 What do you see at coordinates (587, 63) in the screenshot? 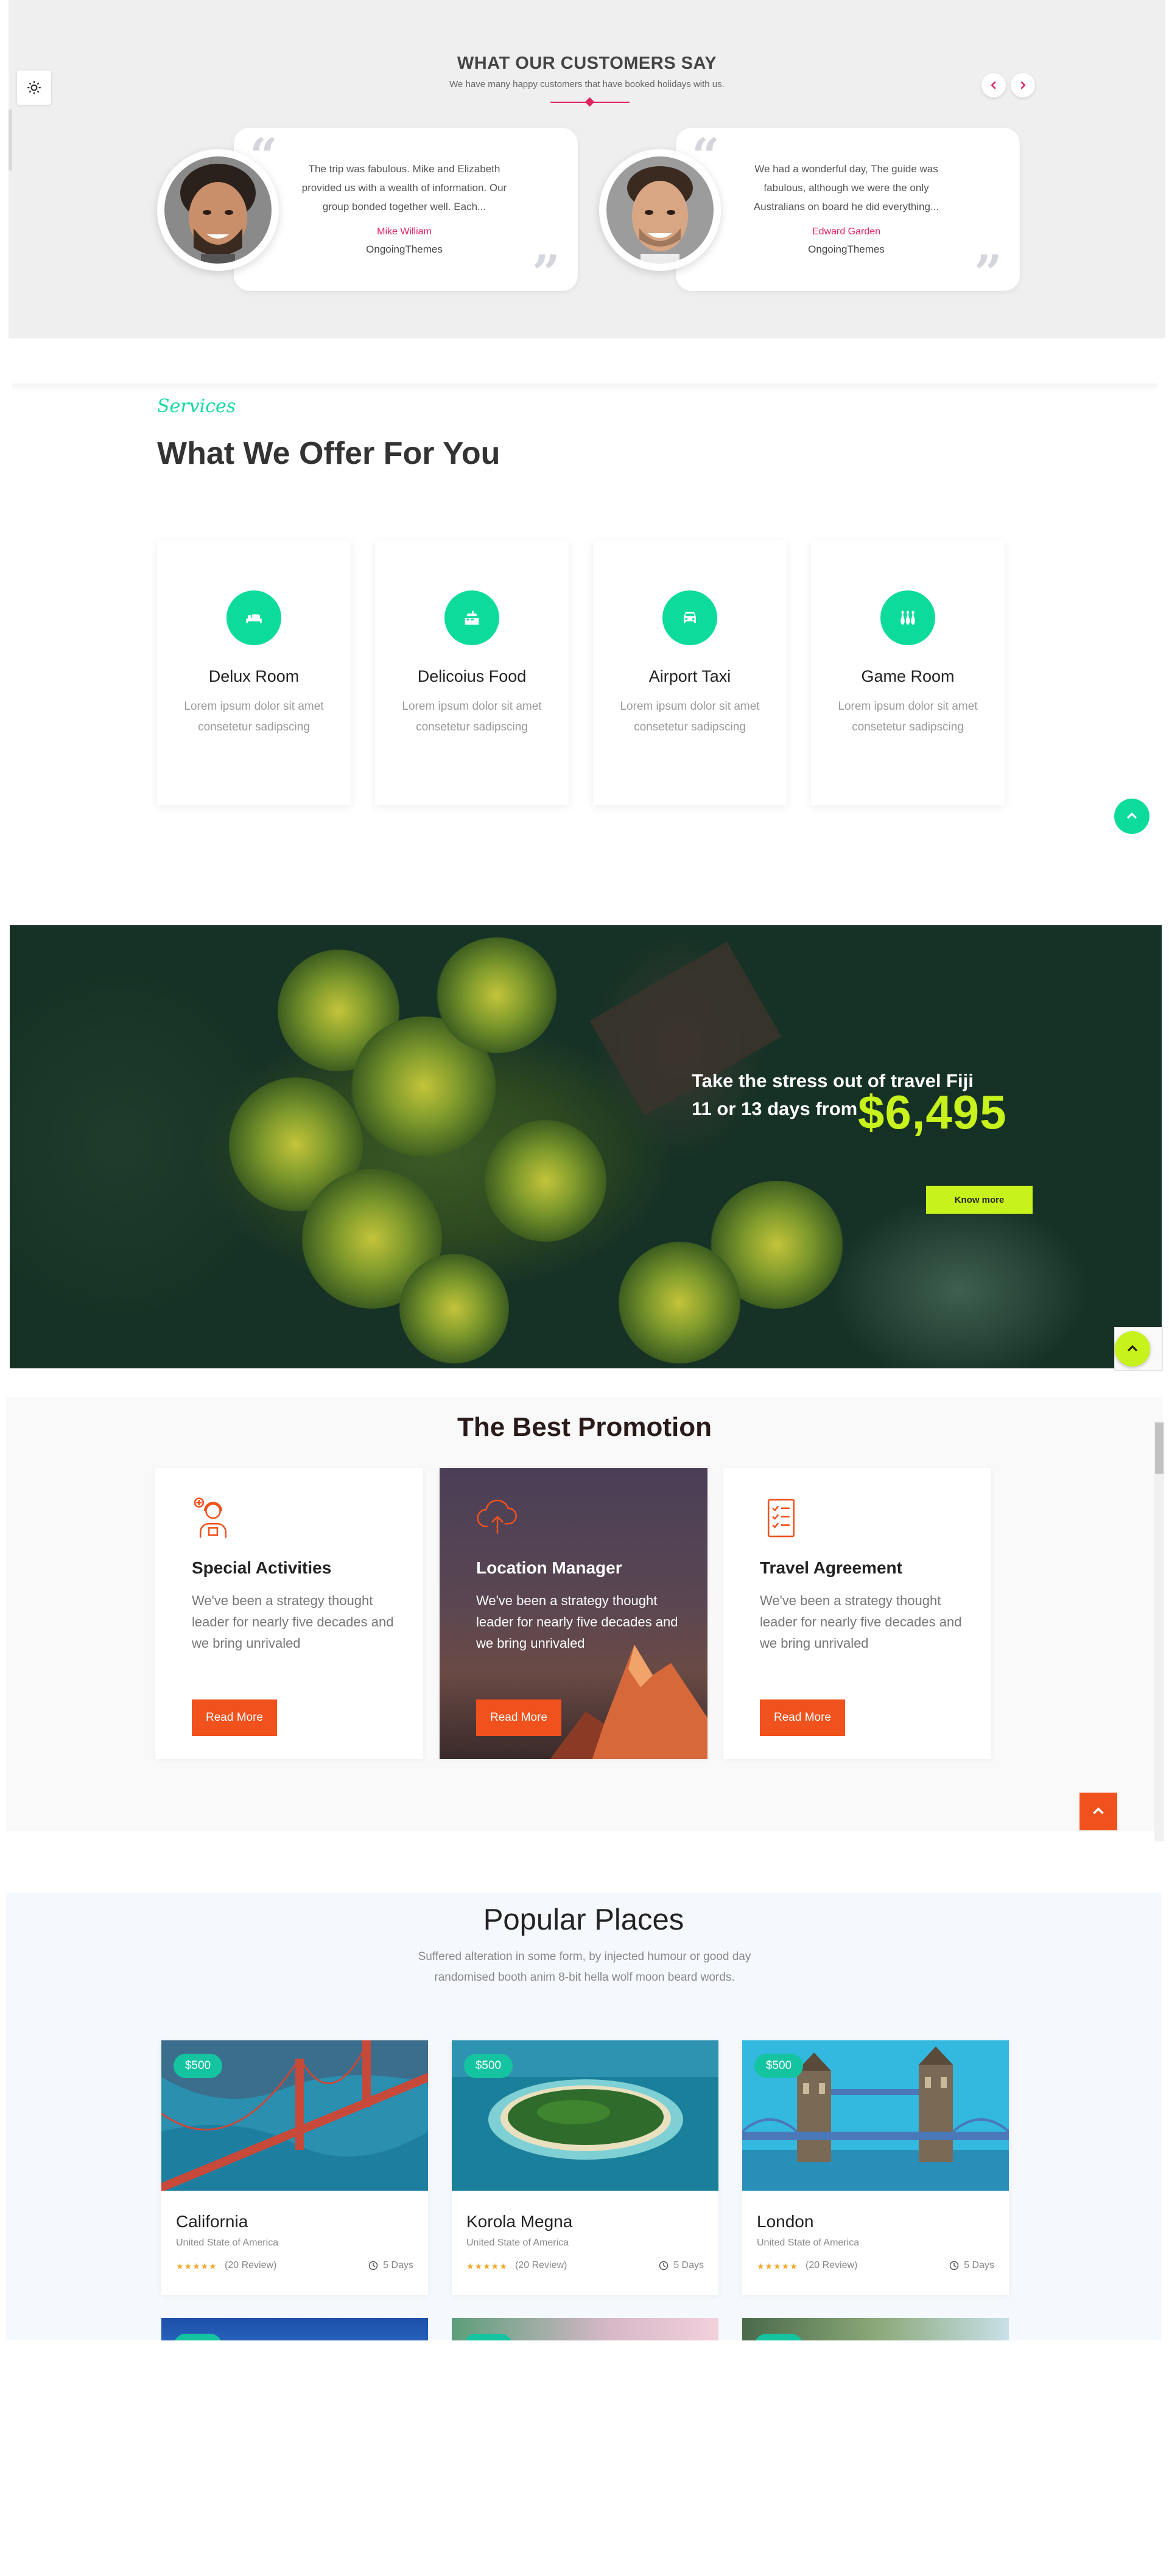
I see `testimonials-title: WHAT OUR CUSTOMERS SAY` at bounding box center [587, 63].